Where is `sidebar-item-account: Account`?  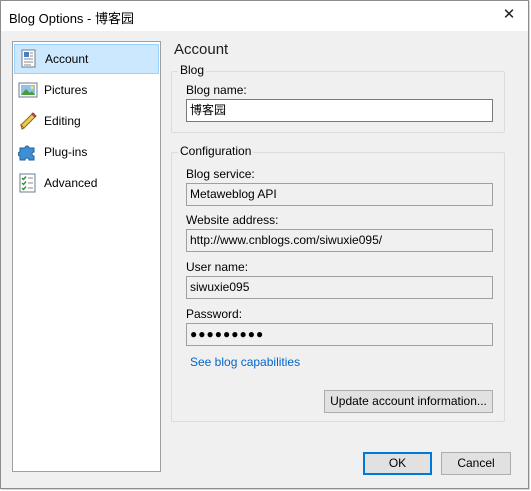
sidebar-item-account: Account is located at coordinates (86, 59).